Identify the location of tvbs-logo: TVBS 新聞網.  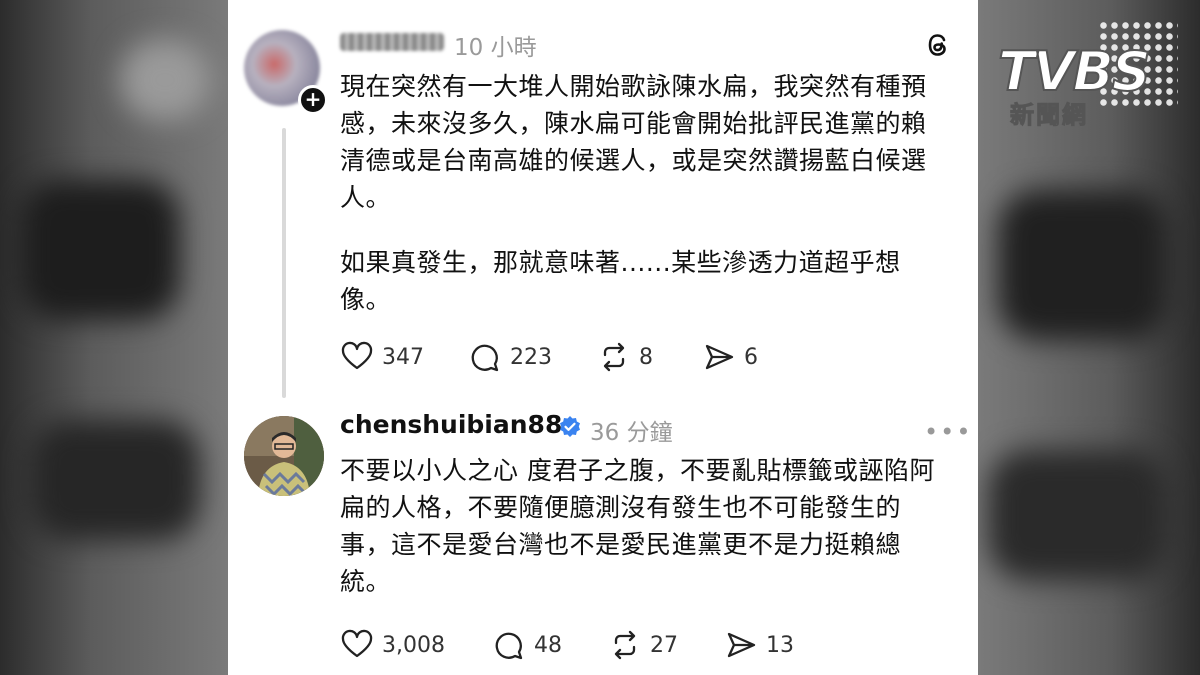
(1085, 75).